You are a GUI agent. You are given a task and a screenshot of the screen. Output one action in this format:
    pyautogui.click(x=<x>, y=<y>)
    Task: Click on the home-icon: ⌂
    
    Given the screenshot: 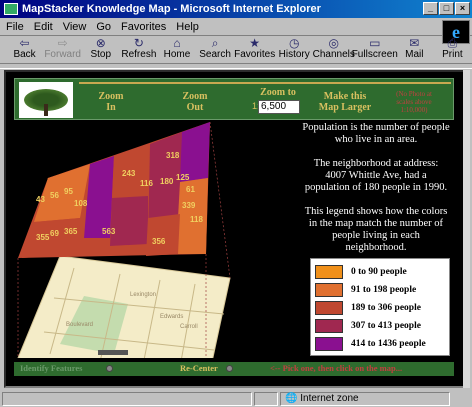 What is the action you would take?
    pyautogui.click(x=177, y=43)
    